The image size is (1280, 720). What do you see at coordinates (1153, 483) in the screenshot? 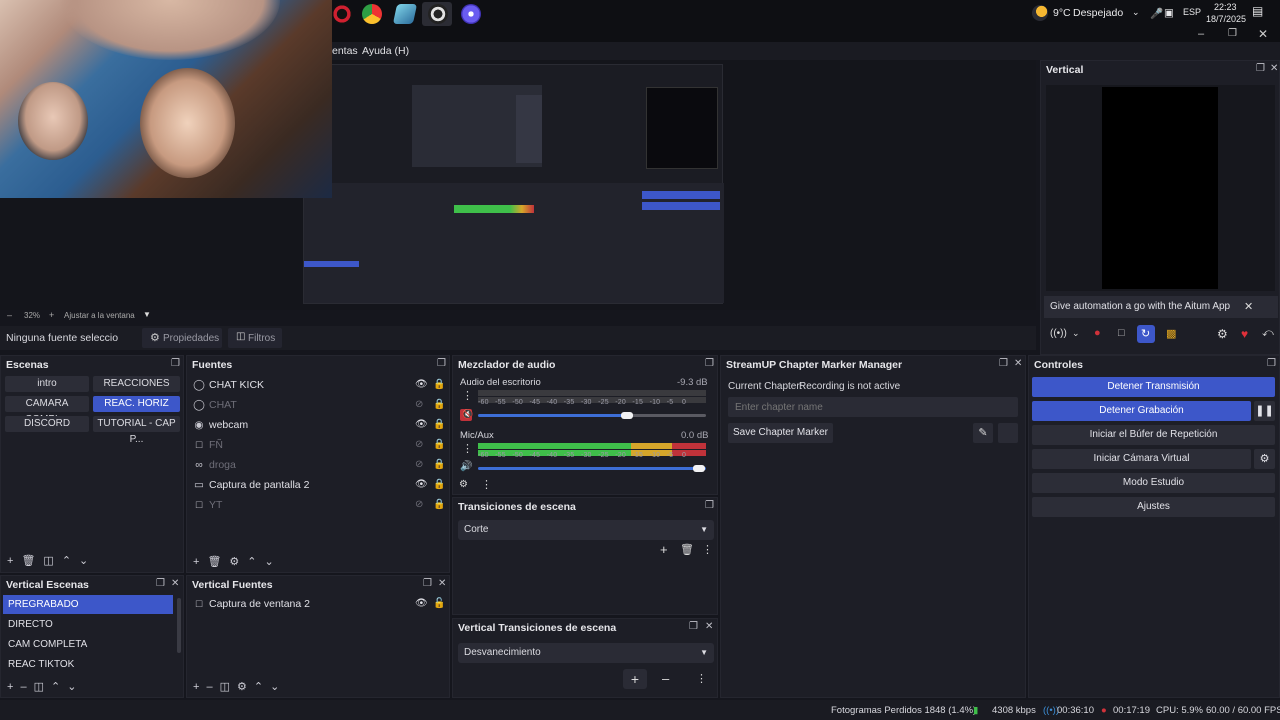
I see `studio-mode-button: Modo Estudio` at bounding box center [1153, 483].